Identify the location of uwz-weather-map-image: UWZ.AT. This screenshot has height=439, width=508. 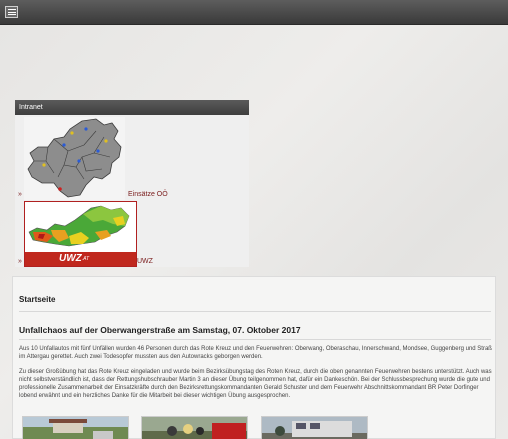
(80, 234).